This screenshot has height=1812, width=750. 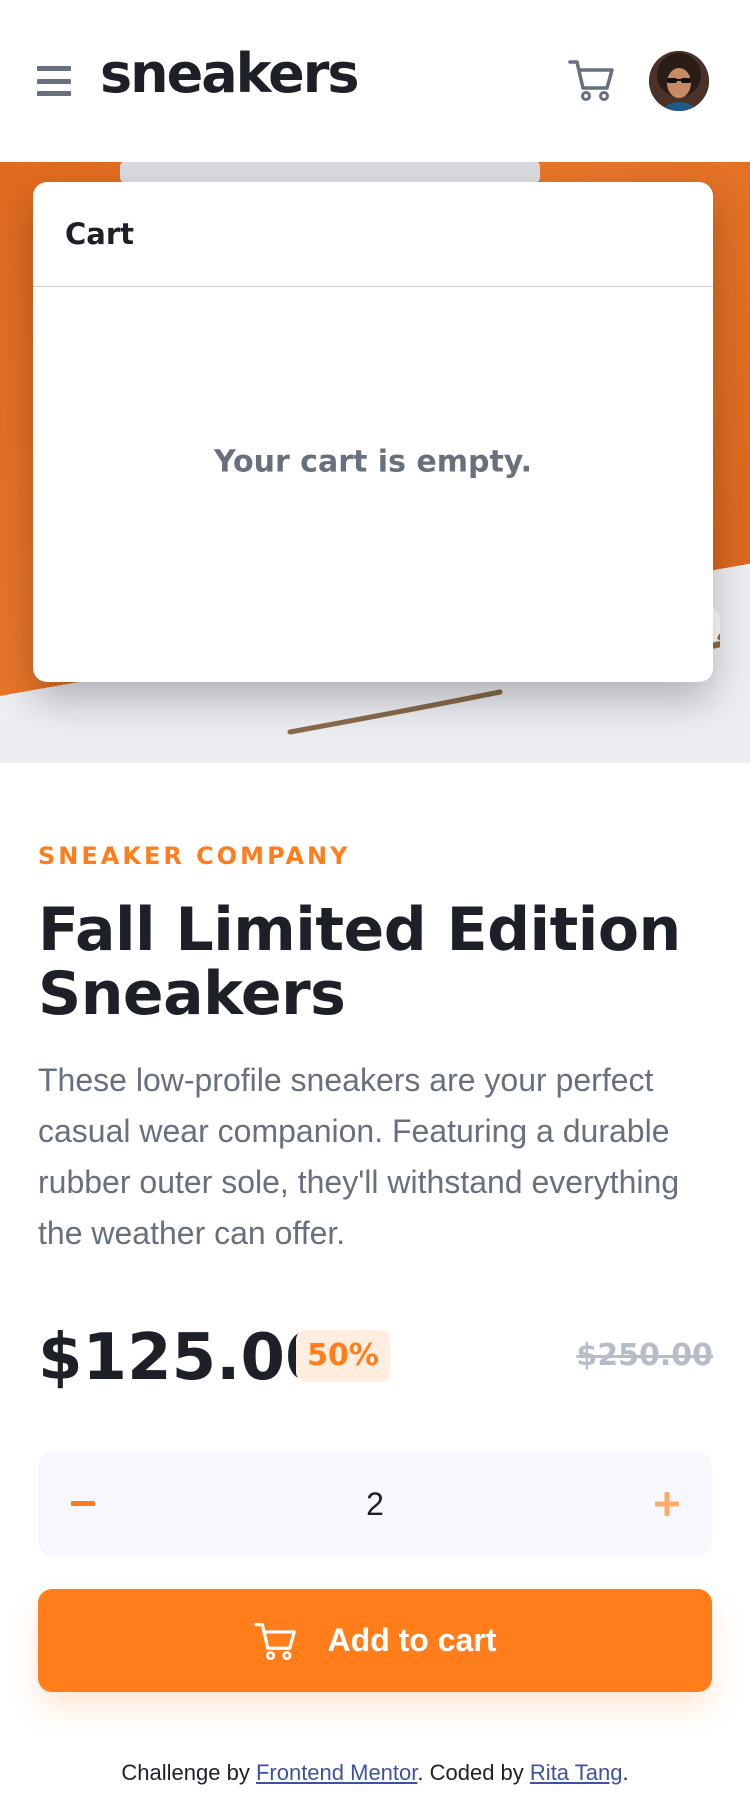 What do you see at coordinates (359, 962) in the screenshot?
I see `product-title: Fall Limited Edition Sneakers` at bounding box center [359, 962].